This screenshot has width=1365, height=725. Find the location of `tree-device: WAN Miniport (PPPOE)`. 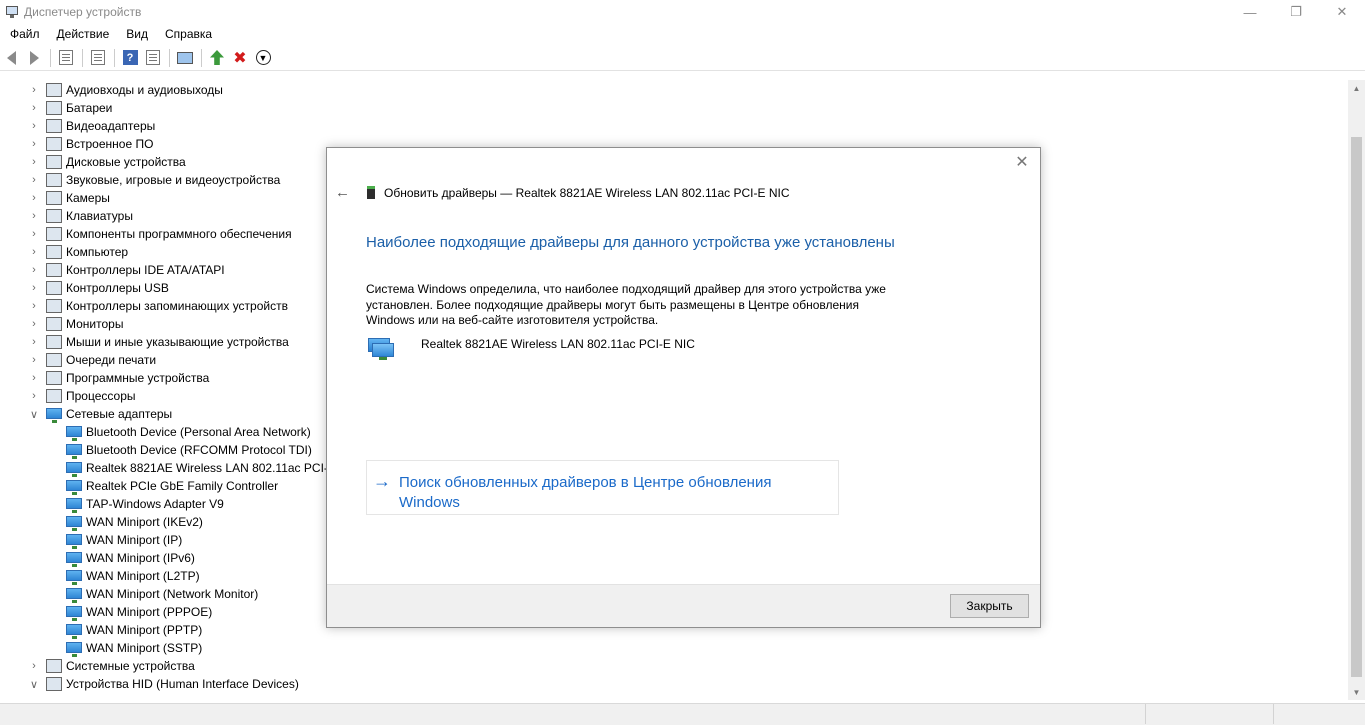

tree-device: WAN Miniport (PPPOE) is located at coordinates (139, 612).